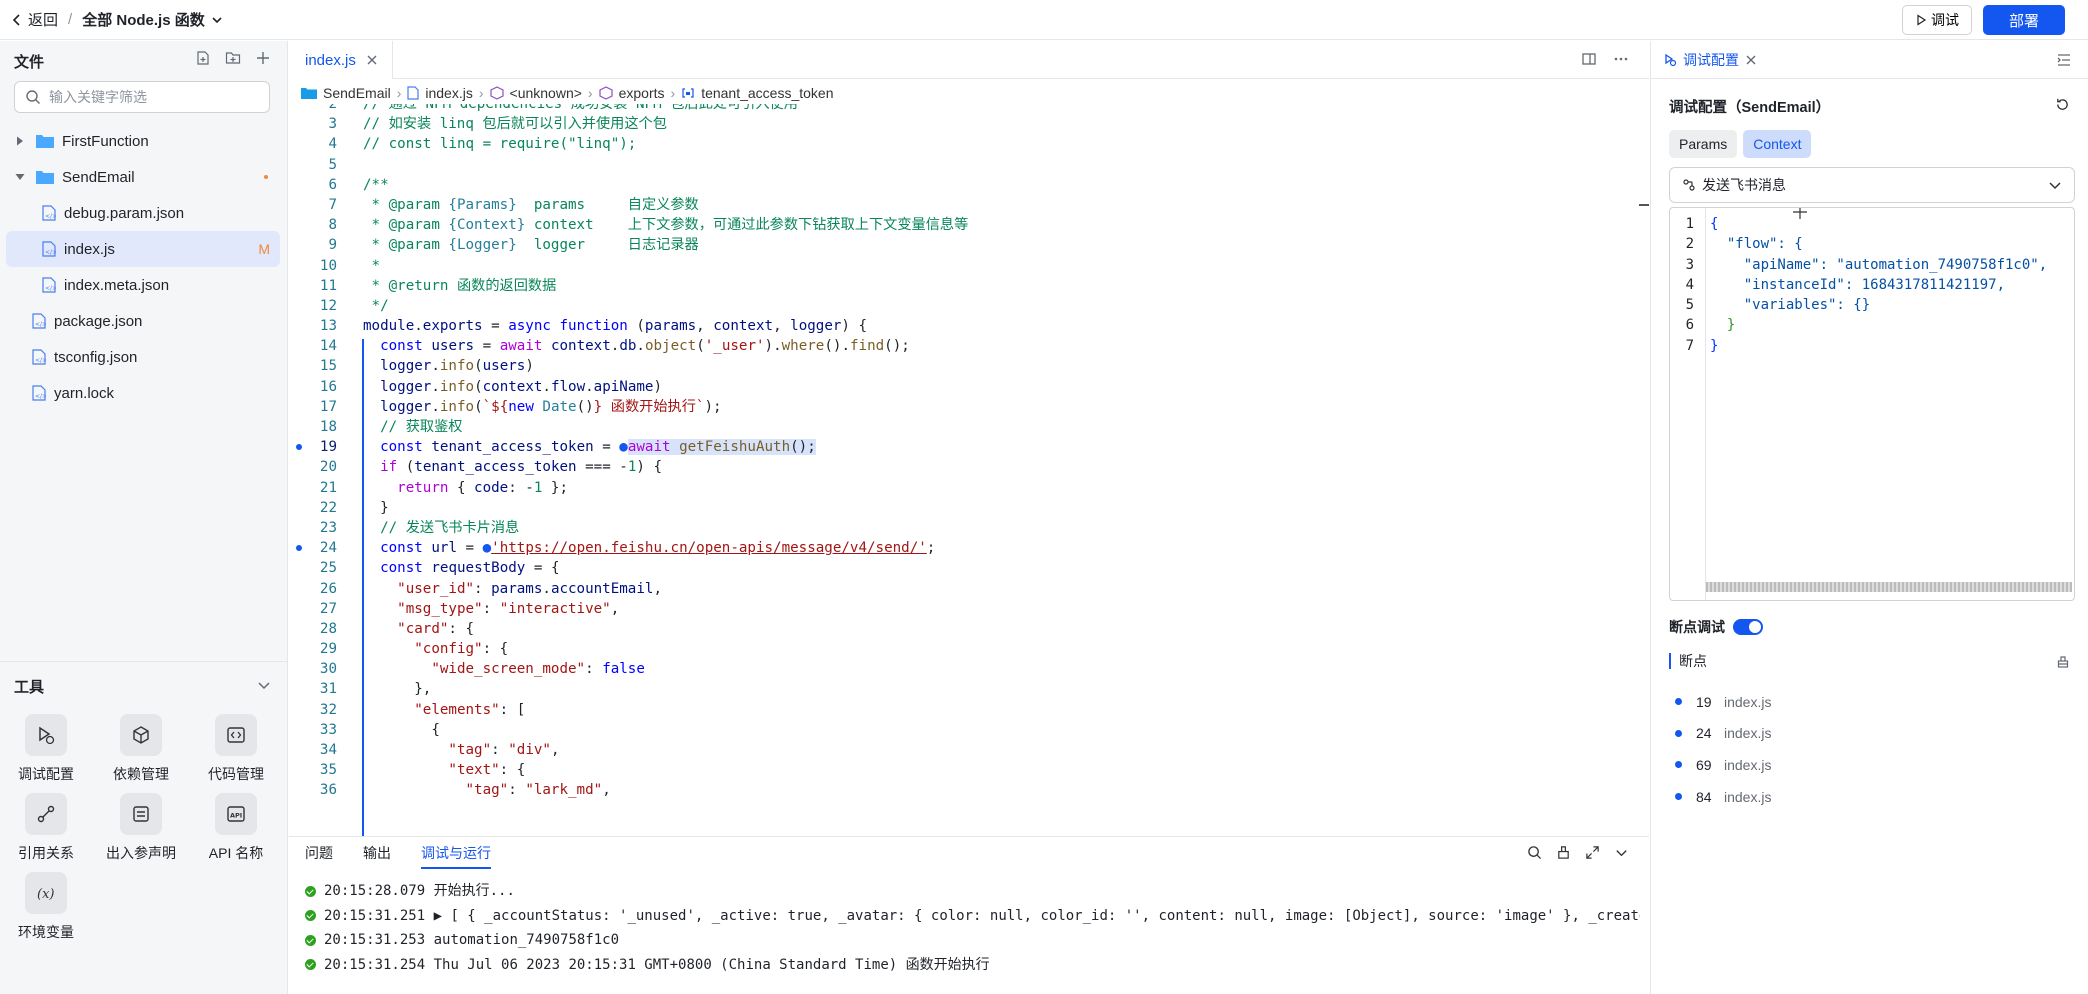 The height and width of the screenshot is (994, 2088). What do you see at coordinates (124, 213) in the screenshot?
I see `tree-item-label: debug.param.json` at bounding box center [124, 213].